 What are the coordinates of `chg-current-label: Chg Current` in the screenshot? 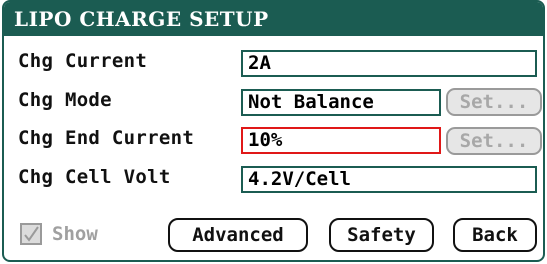 It's located at (83, 61).